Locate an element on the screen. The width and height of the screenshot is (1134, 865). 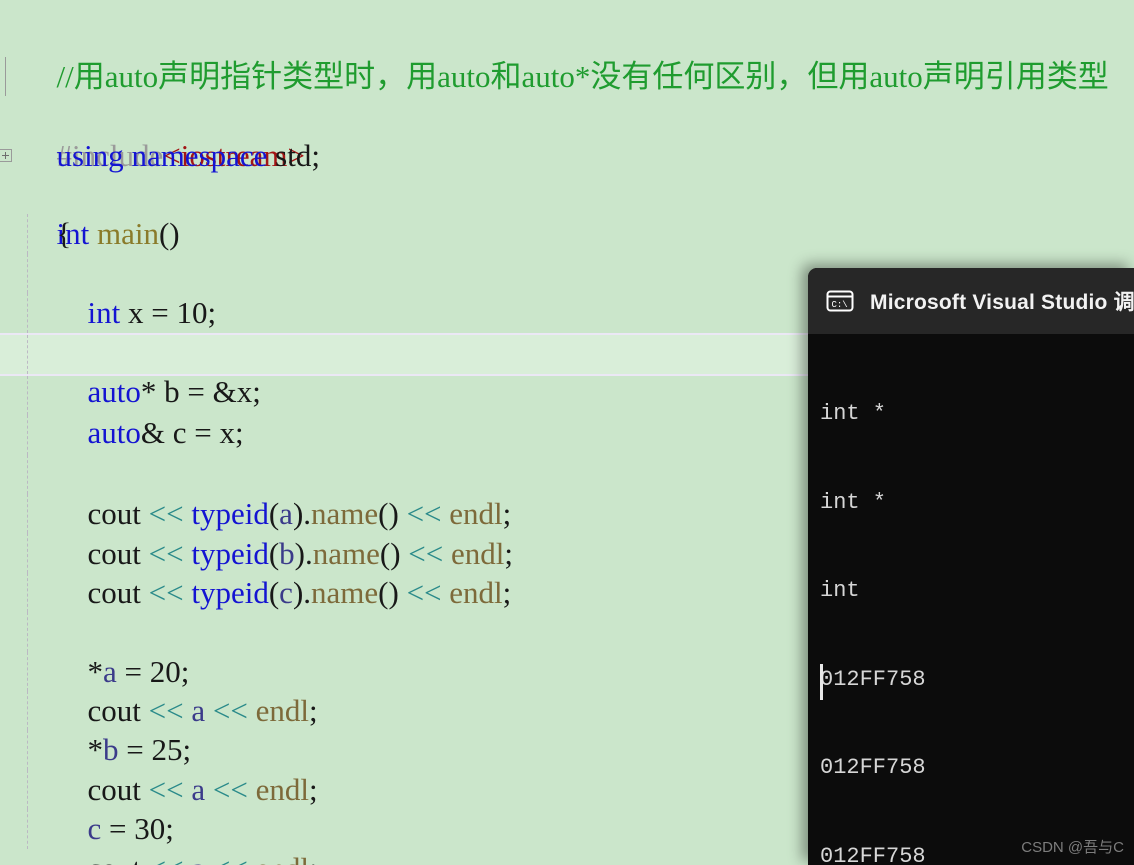
code-line-include: #include<iostream> is located at coordinates (567, 114).